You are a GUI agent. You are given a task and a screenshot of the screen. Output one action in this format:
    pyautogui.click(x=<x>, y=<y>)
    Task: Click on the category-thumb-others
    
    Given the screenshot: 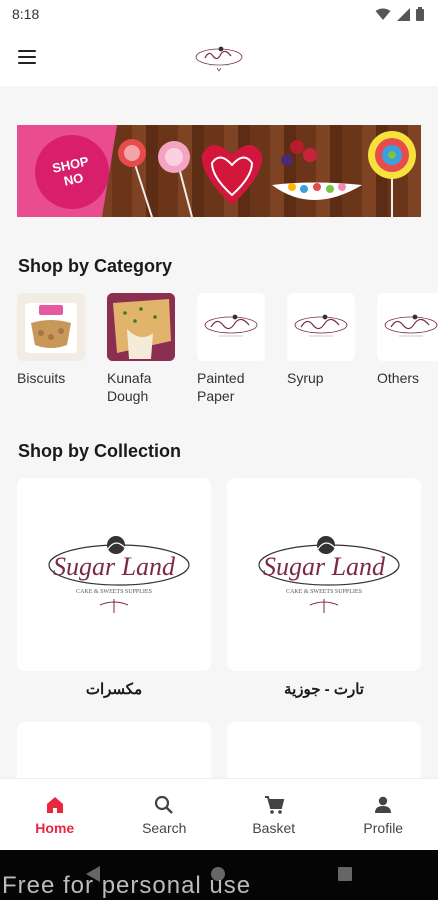 What is the action you would take?
    pyautogui.click(x=407, y=327)
    